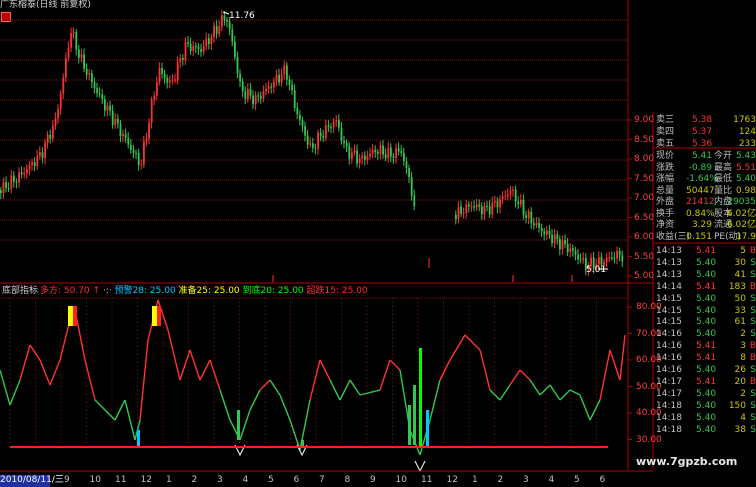 This screenshot has height=487, width=756. I want to click on bottom-signal-bar, so click(138, 438).